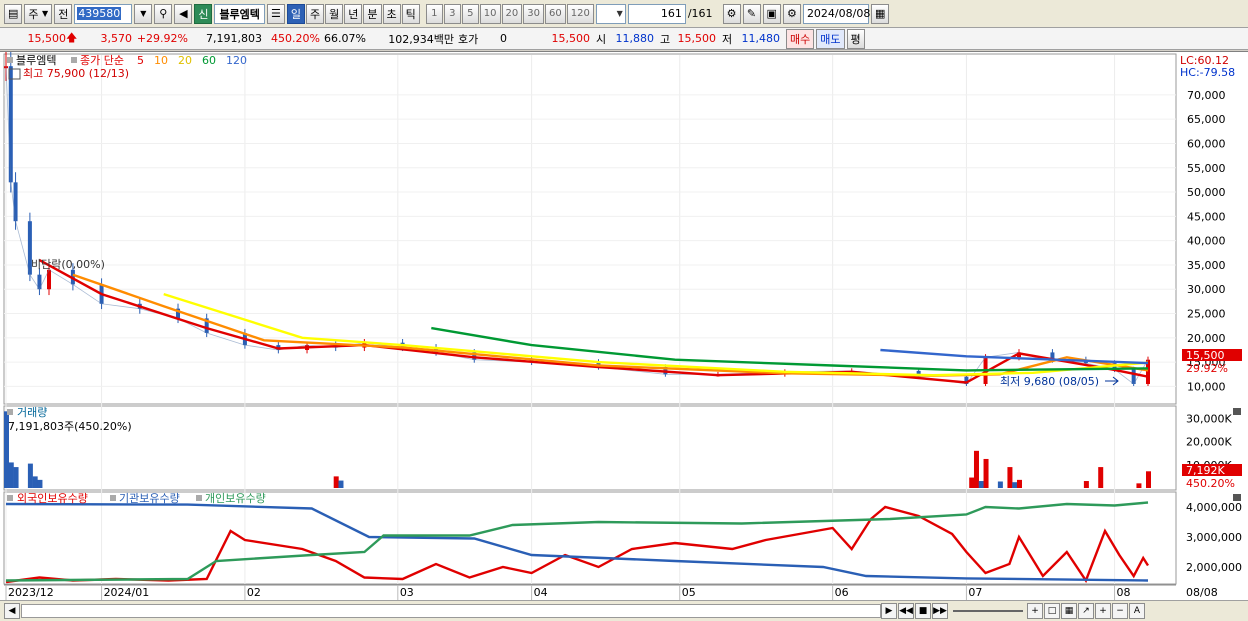 The width and height of the screenshot is (1248, 621). What do you see at coordinates (36, 60) in the screenshot?
I see `legend-stock-name: 블루엠텍` at bounding box center [36, 60].